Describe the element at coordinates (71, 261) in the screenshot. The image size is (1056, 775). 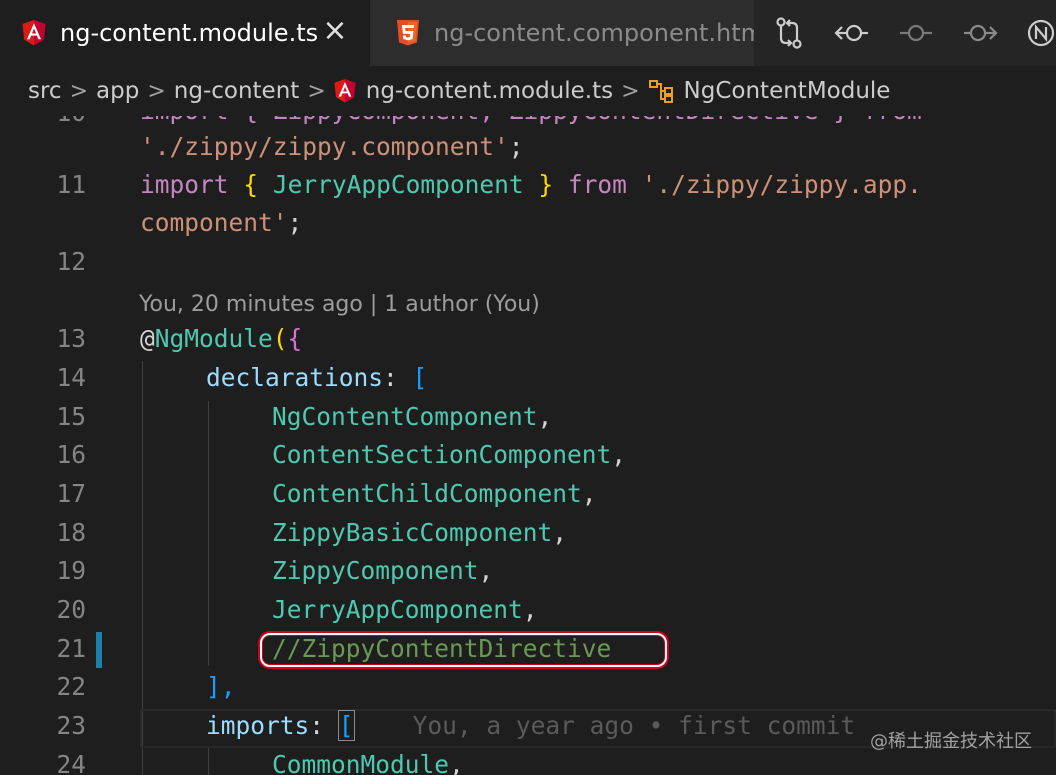
I see `line-number: 12` at that location.